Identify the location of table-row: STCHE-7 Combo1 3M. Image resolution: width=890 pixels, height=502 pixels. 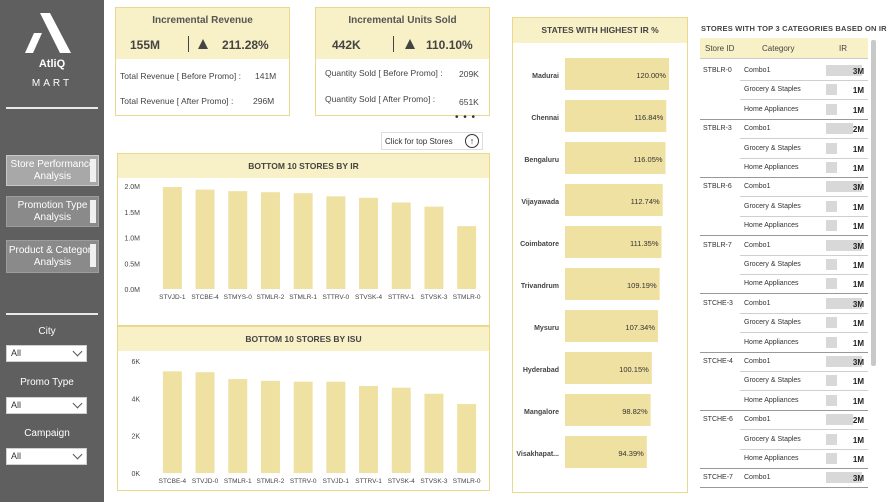
(784, 479).